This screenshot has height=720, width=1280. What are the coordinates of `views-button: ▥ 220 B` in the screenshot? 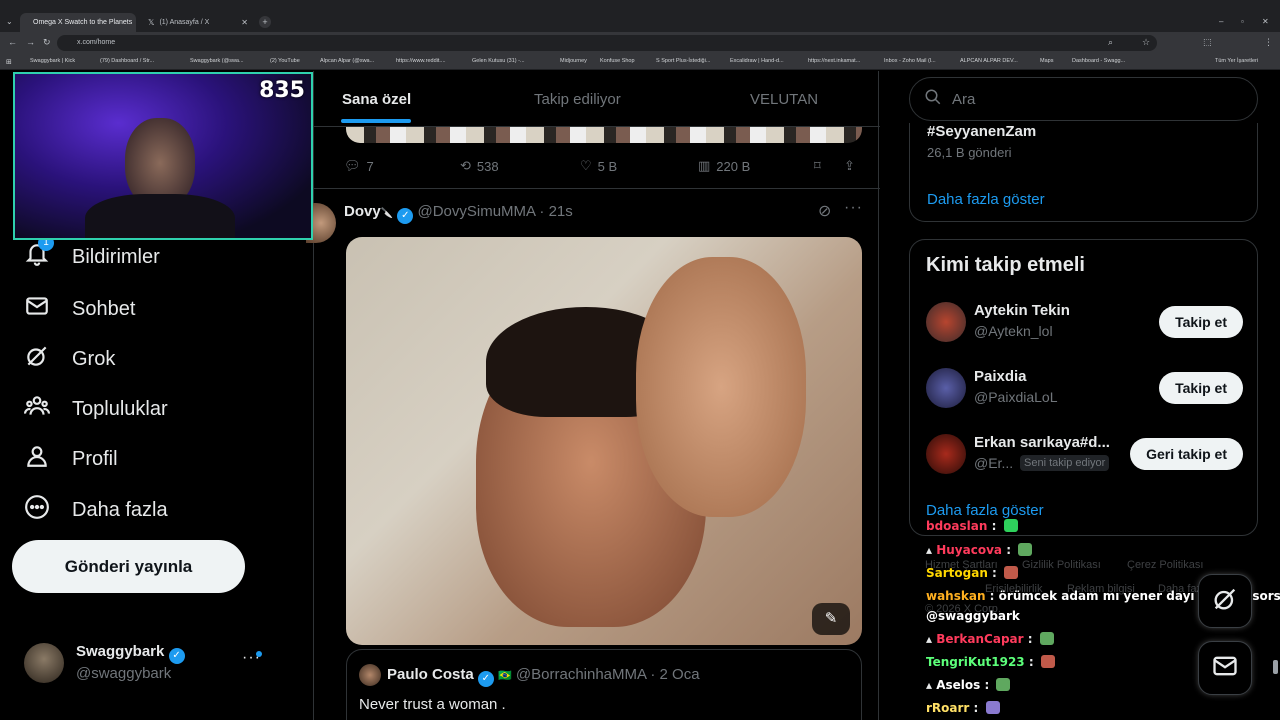 It's located at (724, 166).